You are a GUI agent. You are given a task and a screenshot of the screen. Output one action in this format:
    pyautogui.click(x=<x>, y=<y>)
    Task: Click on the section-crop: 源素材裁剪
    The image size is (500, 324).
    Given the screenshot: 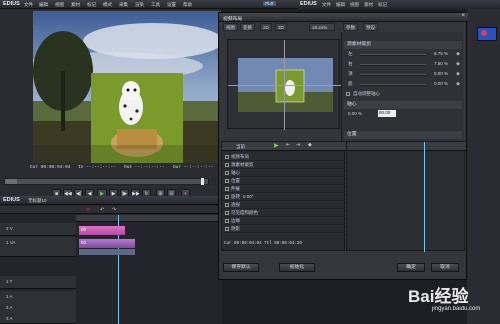 What is the action you would take?
    pyautogui.click(x=403, y=45)
    